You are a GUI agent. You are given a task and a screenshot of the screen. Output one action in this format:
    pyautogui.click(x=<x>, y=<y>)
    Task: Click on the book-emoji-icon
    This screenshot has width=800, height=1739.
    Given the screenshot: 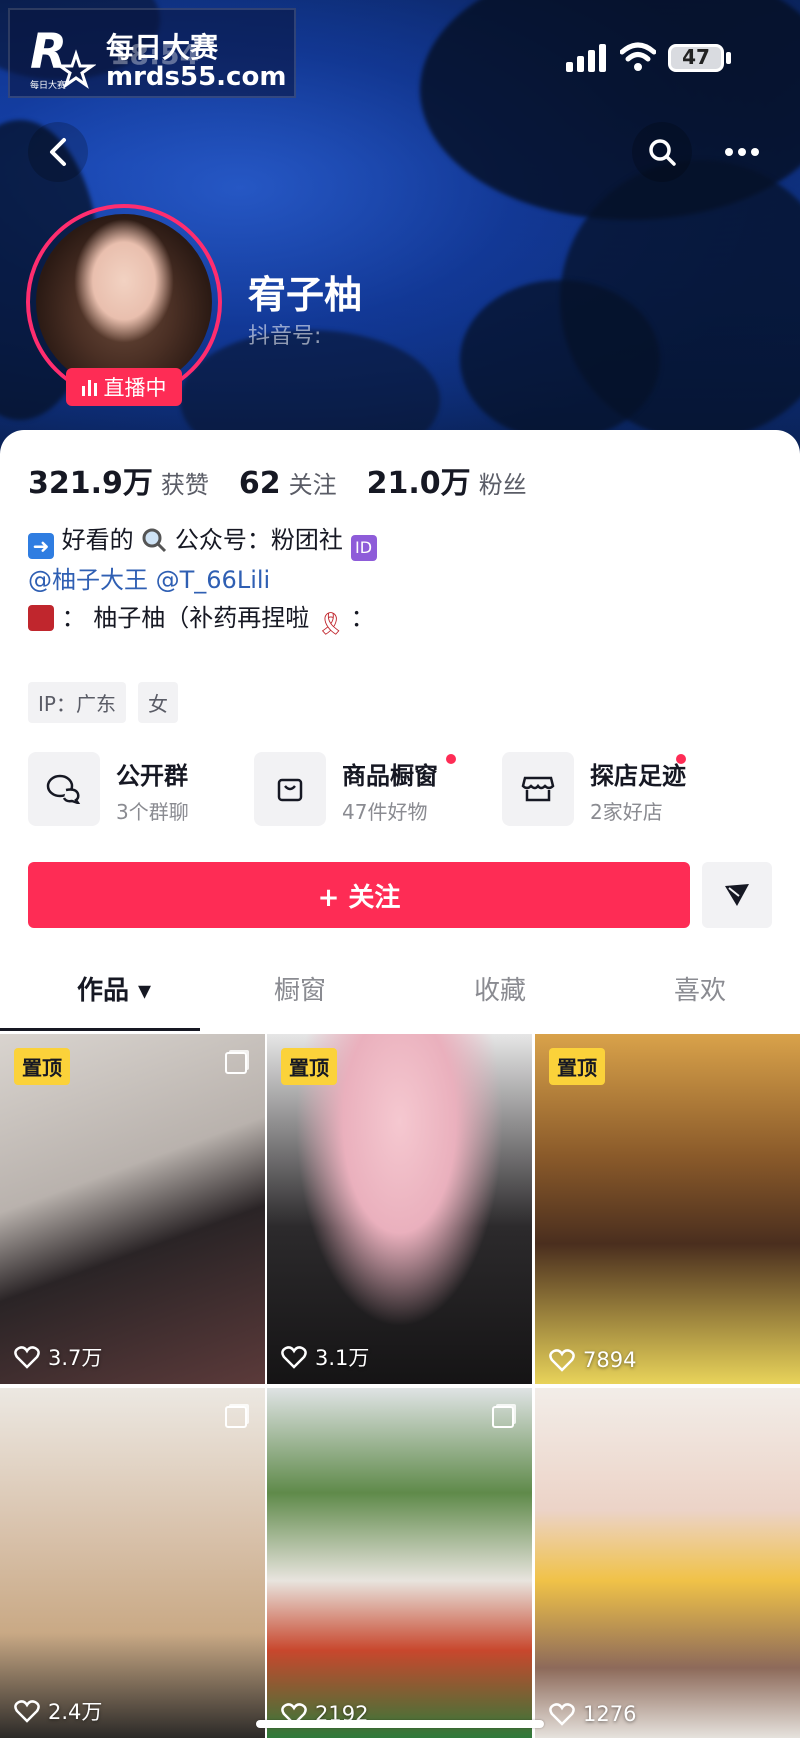 What is the action you would take?
    pyautogui.click(x=41, y=618)
    